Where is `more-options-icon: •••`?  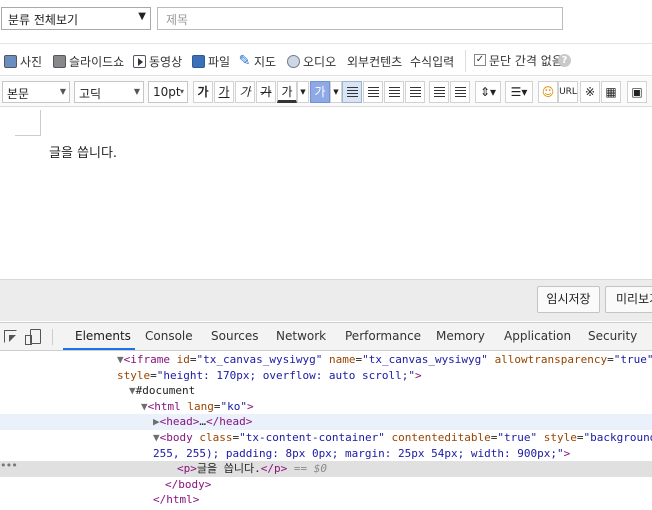 more-options-icon: ••• is located at coordinates (9, 466).